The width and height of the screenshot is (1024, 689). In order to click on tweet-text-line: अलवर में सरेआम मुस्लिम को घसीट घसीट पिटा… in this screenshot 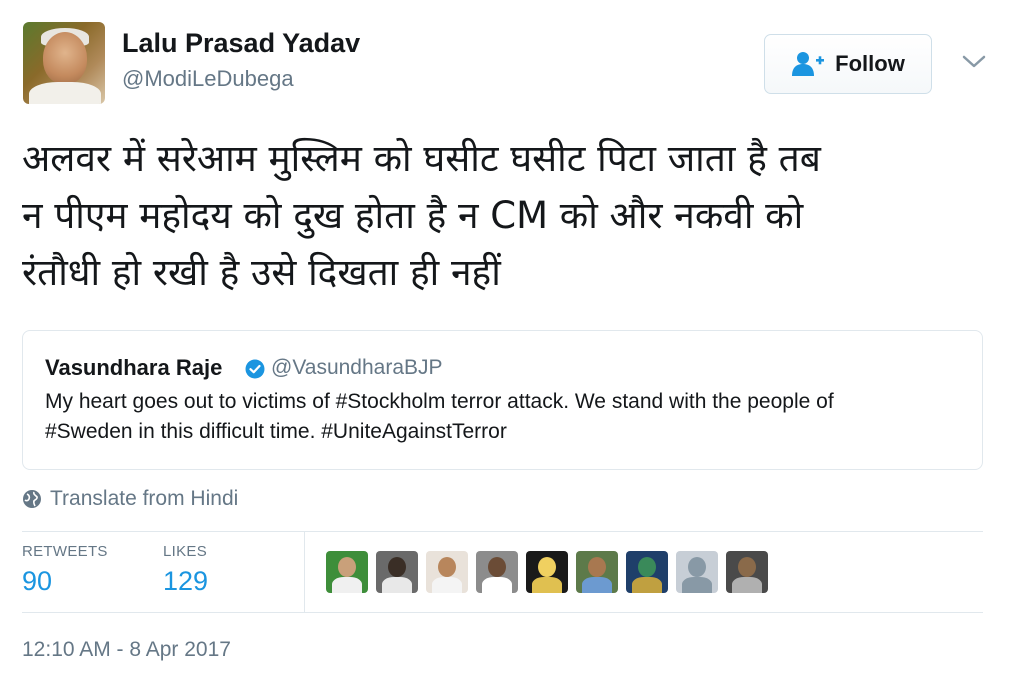, I will do `click(421, 158)`.